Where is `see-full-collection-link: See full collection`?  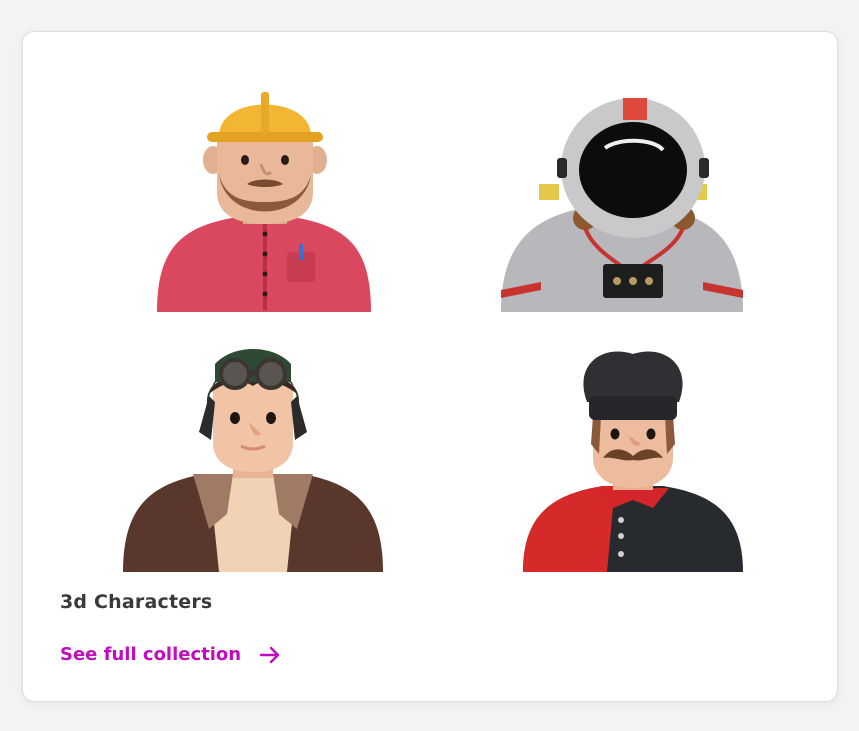 see-full-collection-link: See full collection is located at coordinates (170, 654).